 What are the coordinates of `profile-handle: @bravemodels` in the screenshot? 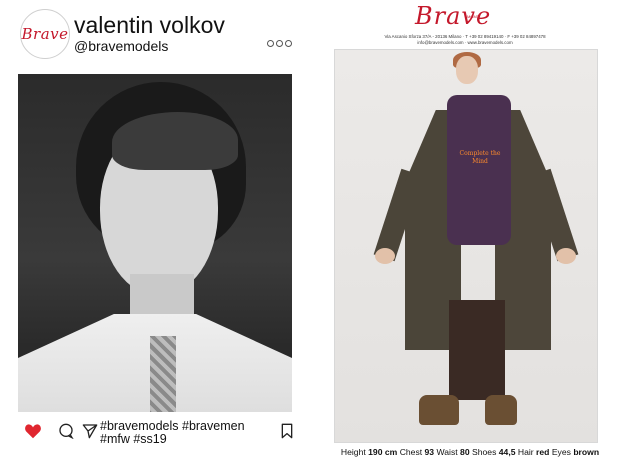 It's located at (121, 46).